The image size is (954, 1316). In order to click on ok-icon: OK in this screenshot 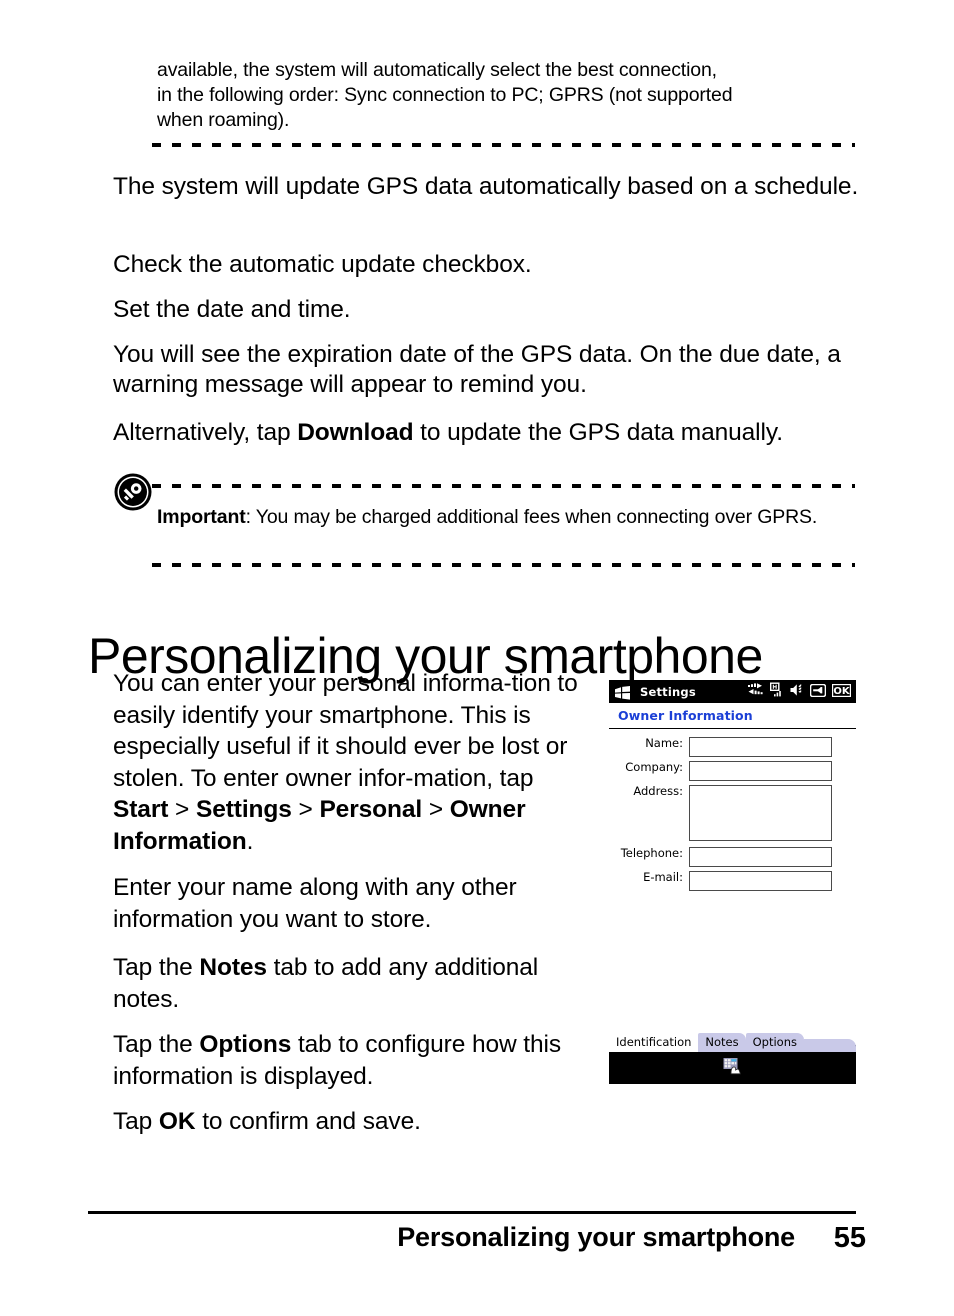, I will do `click(841, 691)`.